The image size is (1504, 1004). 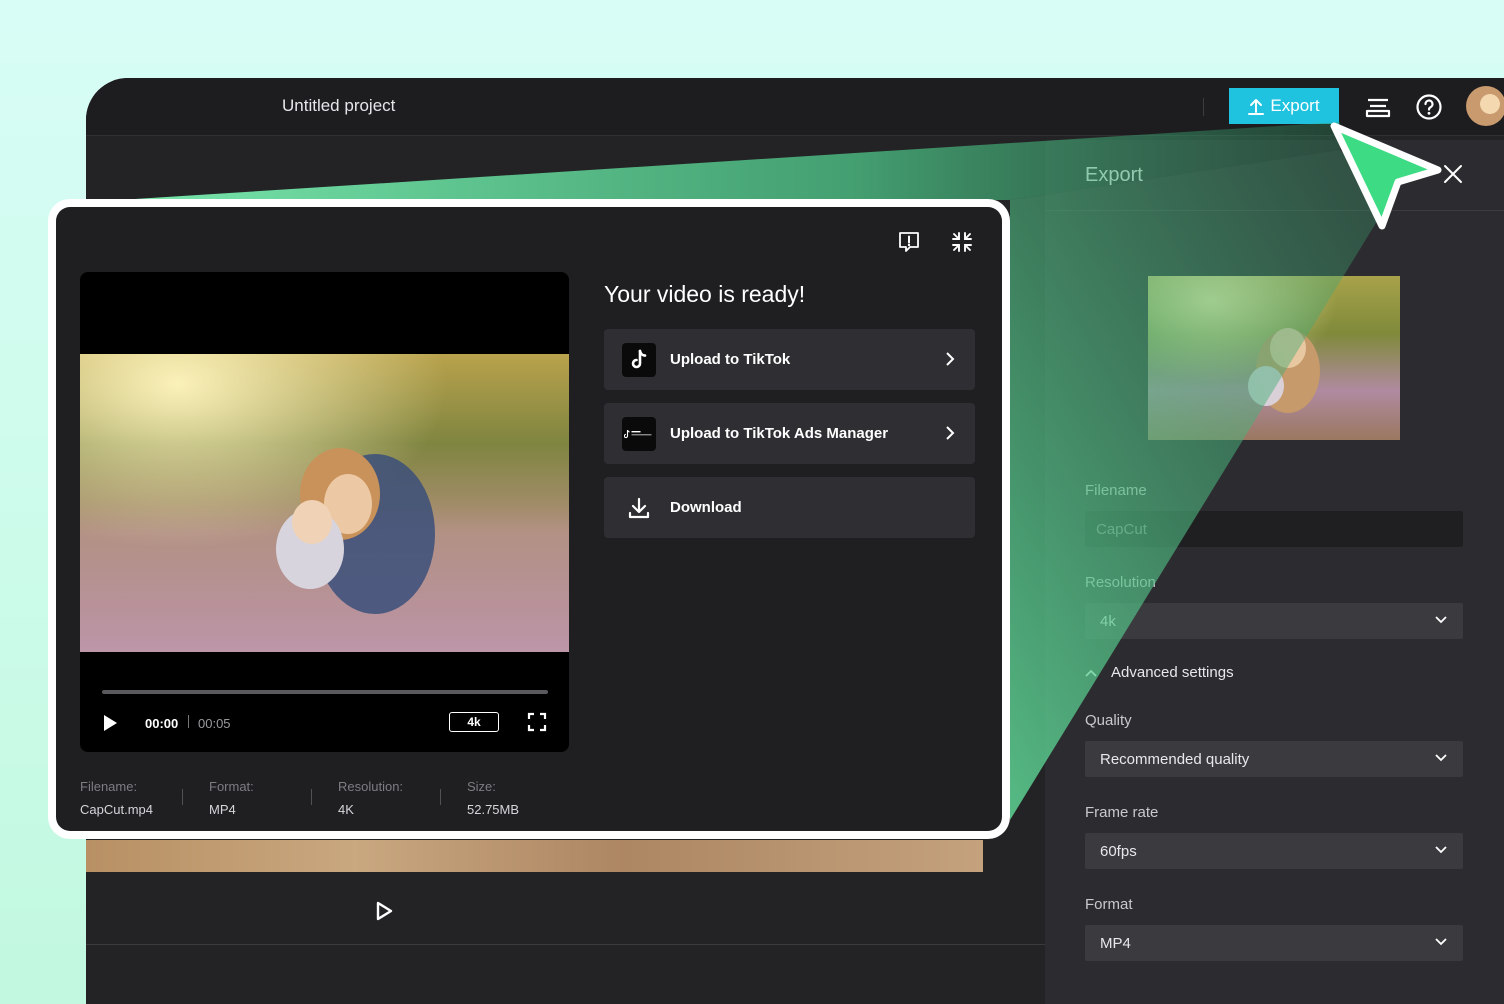 What do you see at coordinates (705, 294) in the screenshot?
I see `ready-heading: Your video is ready!` at bounding box center [705, 294].